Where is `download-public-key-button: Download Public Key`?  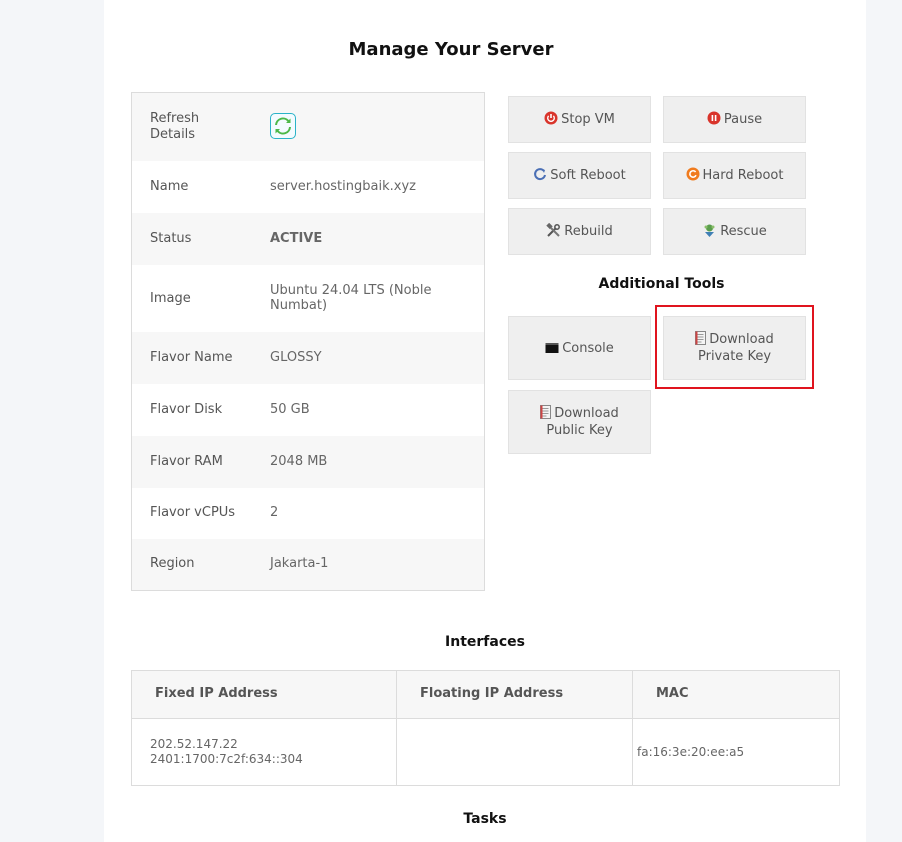
download-public-key-button: Download Public Key is located at coordinates (579, 422).